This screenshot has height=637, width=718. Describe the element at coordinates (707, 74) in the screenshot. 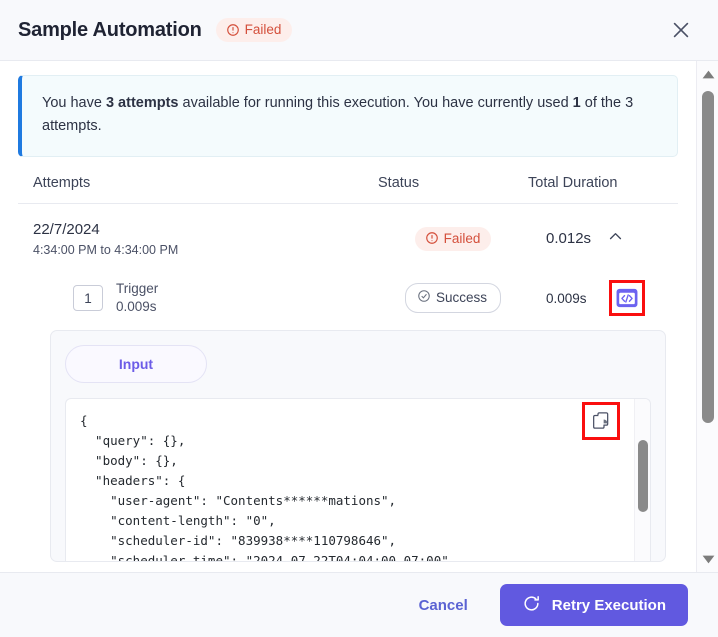

I see `triangle-up-icon` at that location.